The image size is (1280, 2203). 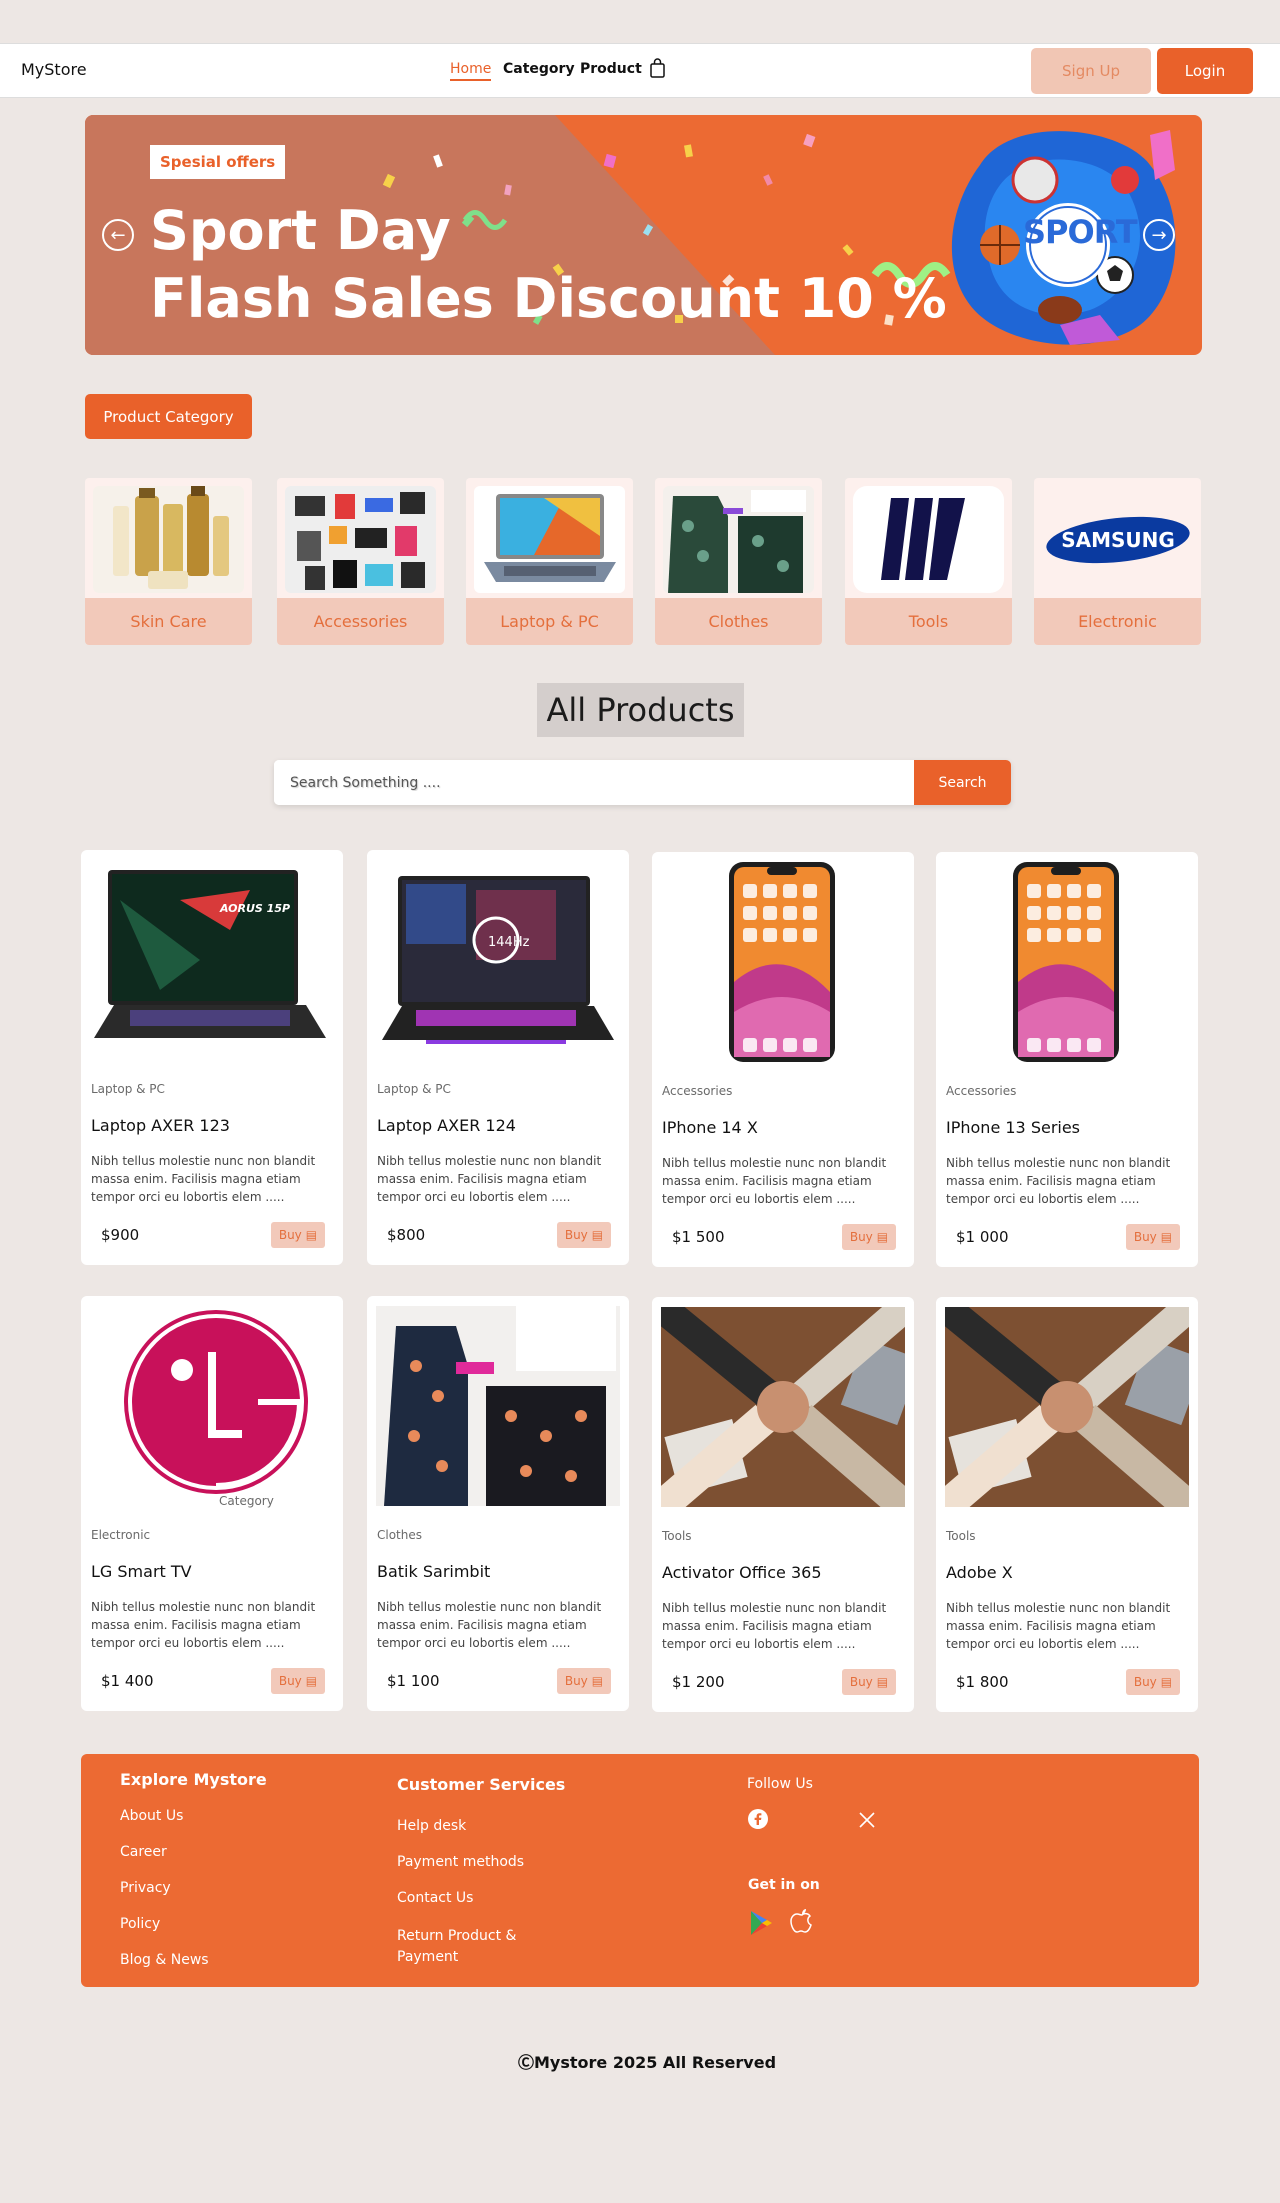 What do you see at coordinates (549, 539) in the screenshot?
I see `laptop-image` at bounding box center [549, 539].